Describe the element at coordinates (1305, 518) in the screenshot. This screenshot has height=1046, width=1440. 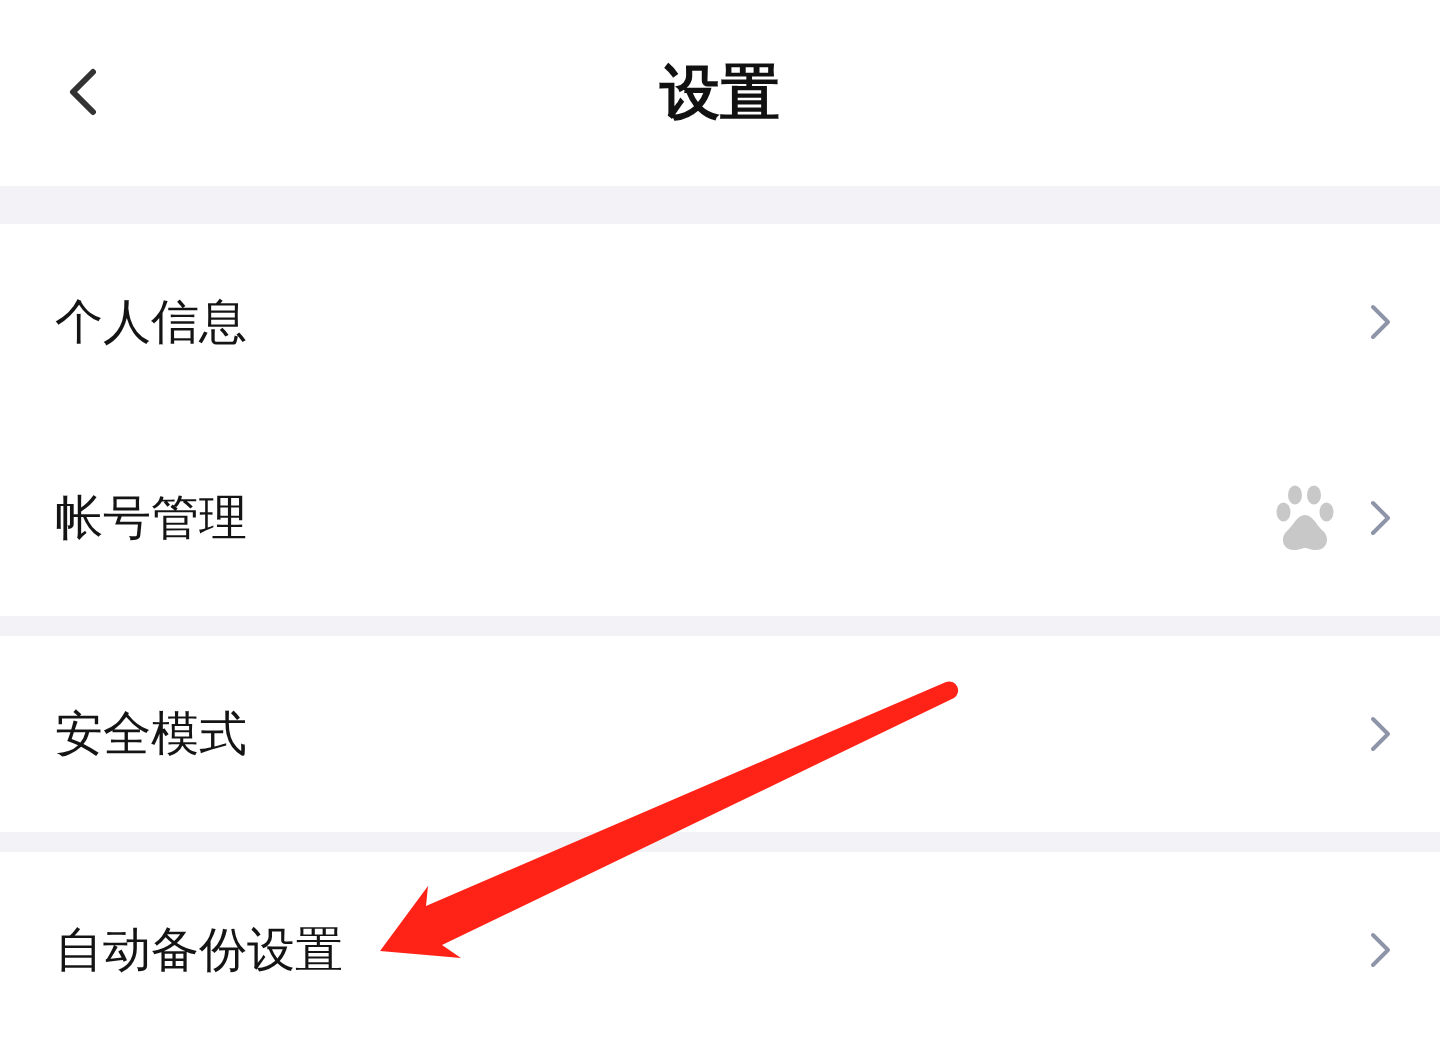
I see `paw-icon` at that location.